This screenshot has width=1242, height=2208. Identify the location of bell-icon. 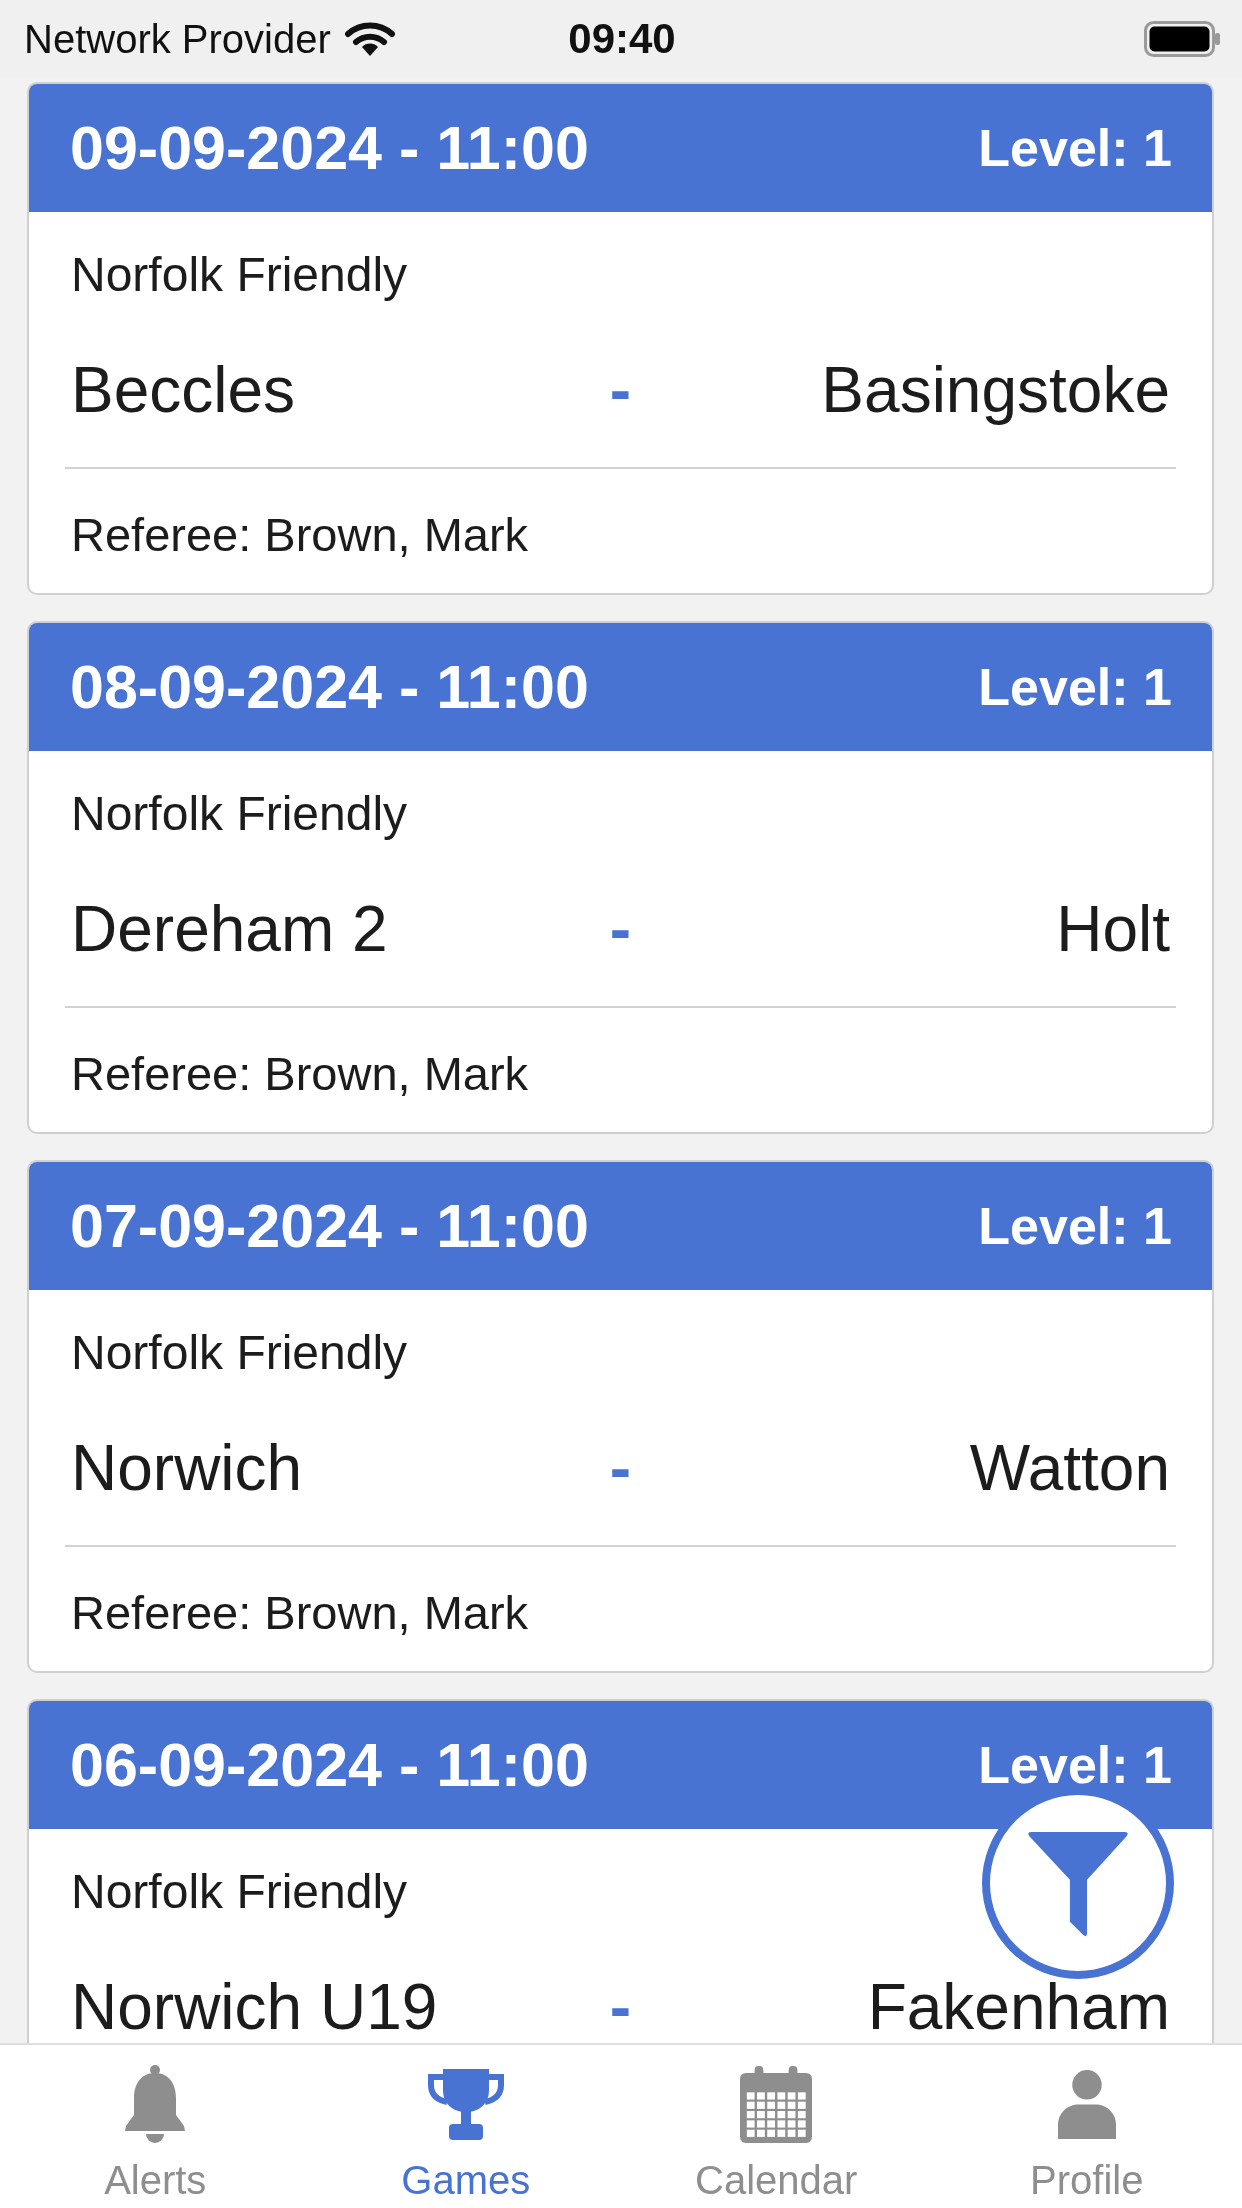
(155, 2104).